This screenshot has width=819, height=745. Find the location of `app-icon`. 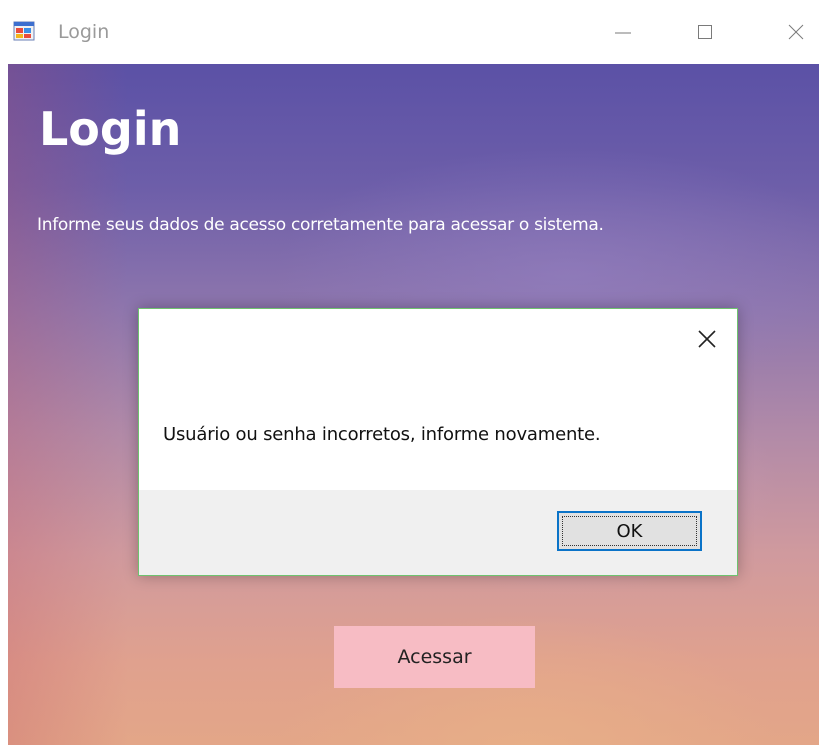

app-icon is located at coordinates (24, 31).